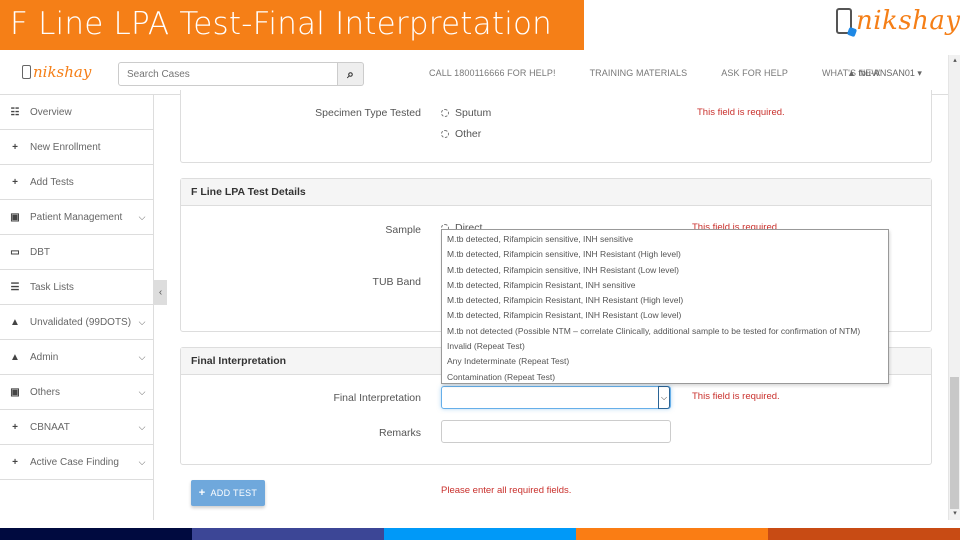 The image size is (960, 540). What do you see at coordinates (884, 73) in the screenshot?
I see `user-menu: ▲ tbu-ANSAN01 ▾` at bounding box center [884, 73].